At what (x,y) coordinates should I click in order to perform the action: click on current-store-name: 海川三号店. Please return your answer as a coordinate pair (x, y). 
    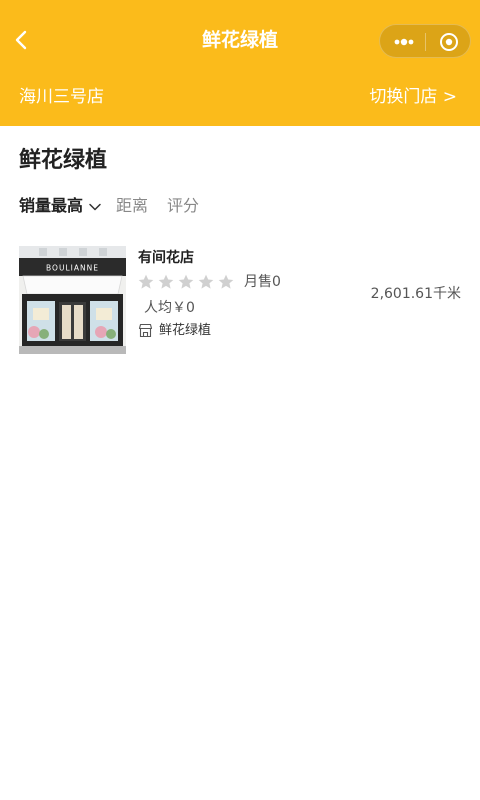
    Looking at the image, I should click on (61, 97).